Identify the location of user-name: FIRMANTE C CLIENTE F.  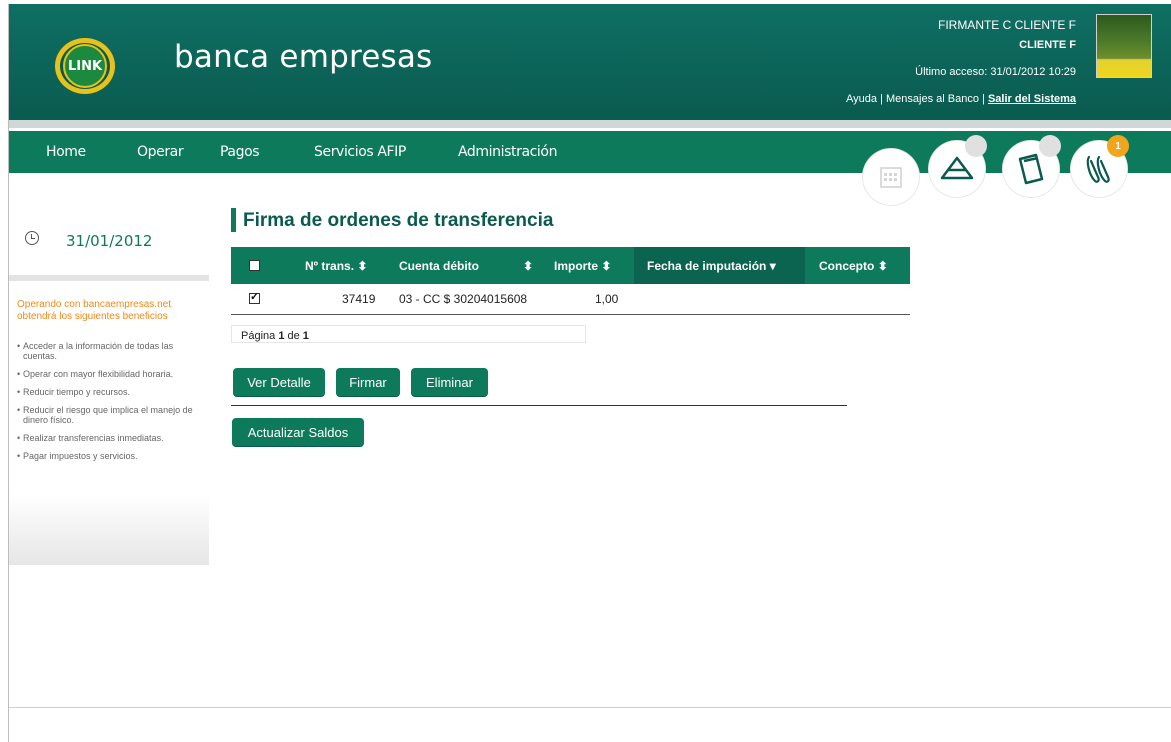
(1006, 25).